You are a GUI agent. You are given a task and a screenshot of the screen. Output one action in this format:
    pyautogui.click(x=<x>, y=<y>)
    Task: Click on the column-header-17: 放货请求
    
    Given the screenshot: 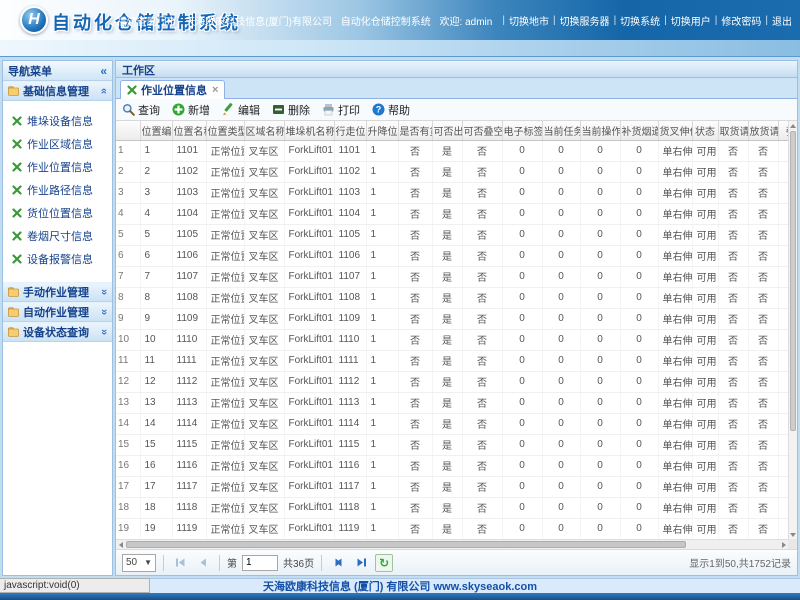 What is the action you would take?
    pyautogui.click(x=763, y=131)
    